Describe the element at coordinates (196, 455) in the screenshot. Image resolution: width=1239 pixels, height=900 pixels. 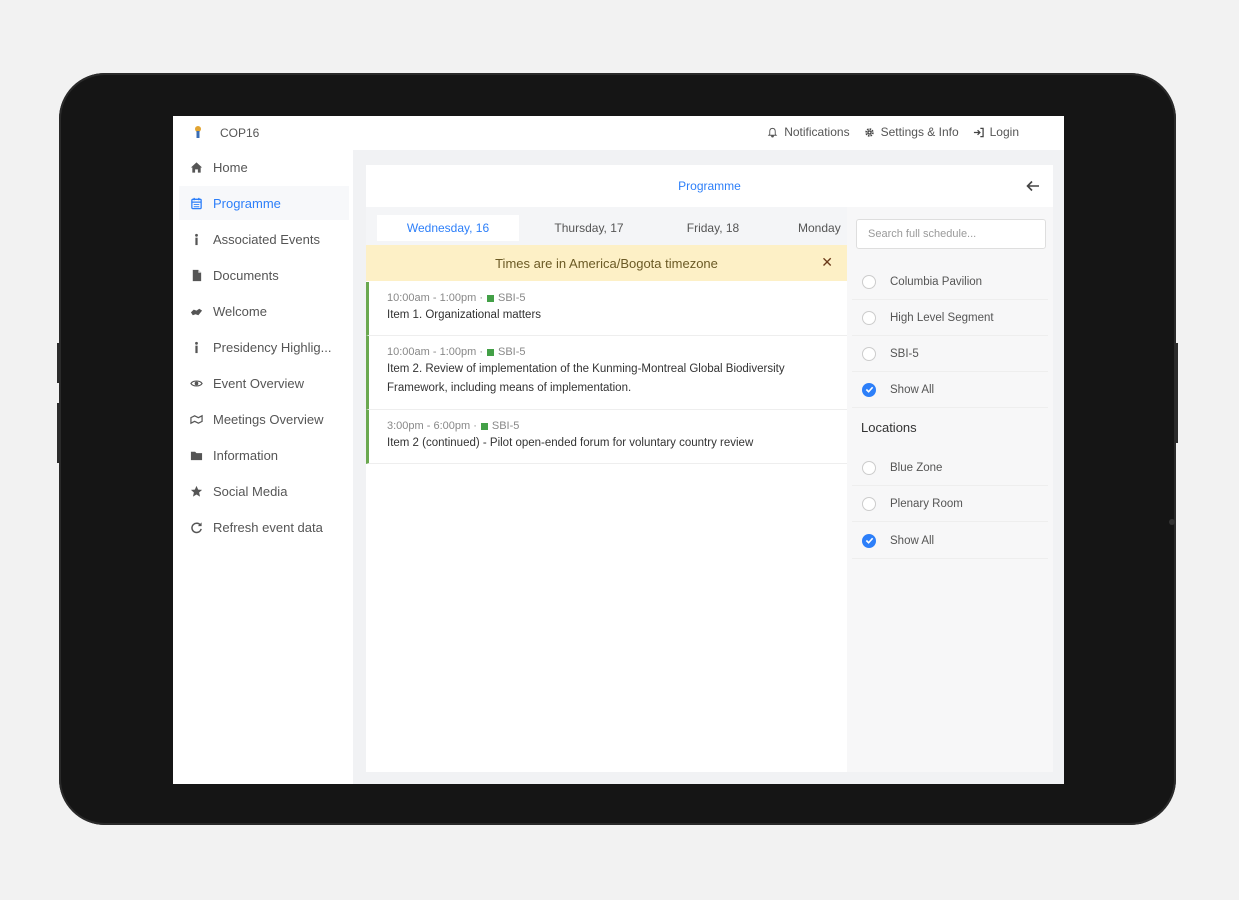
I see `folder-icon` at that location.